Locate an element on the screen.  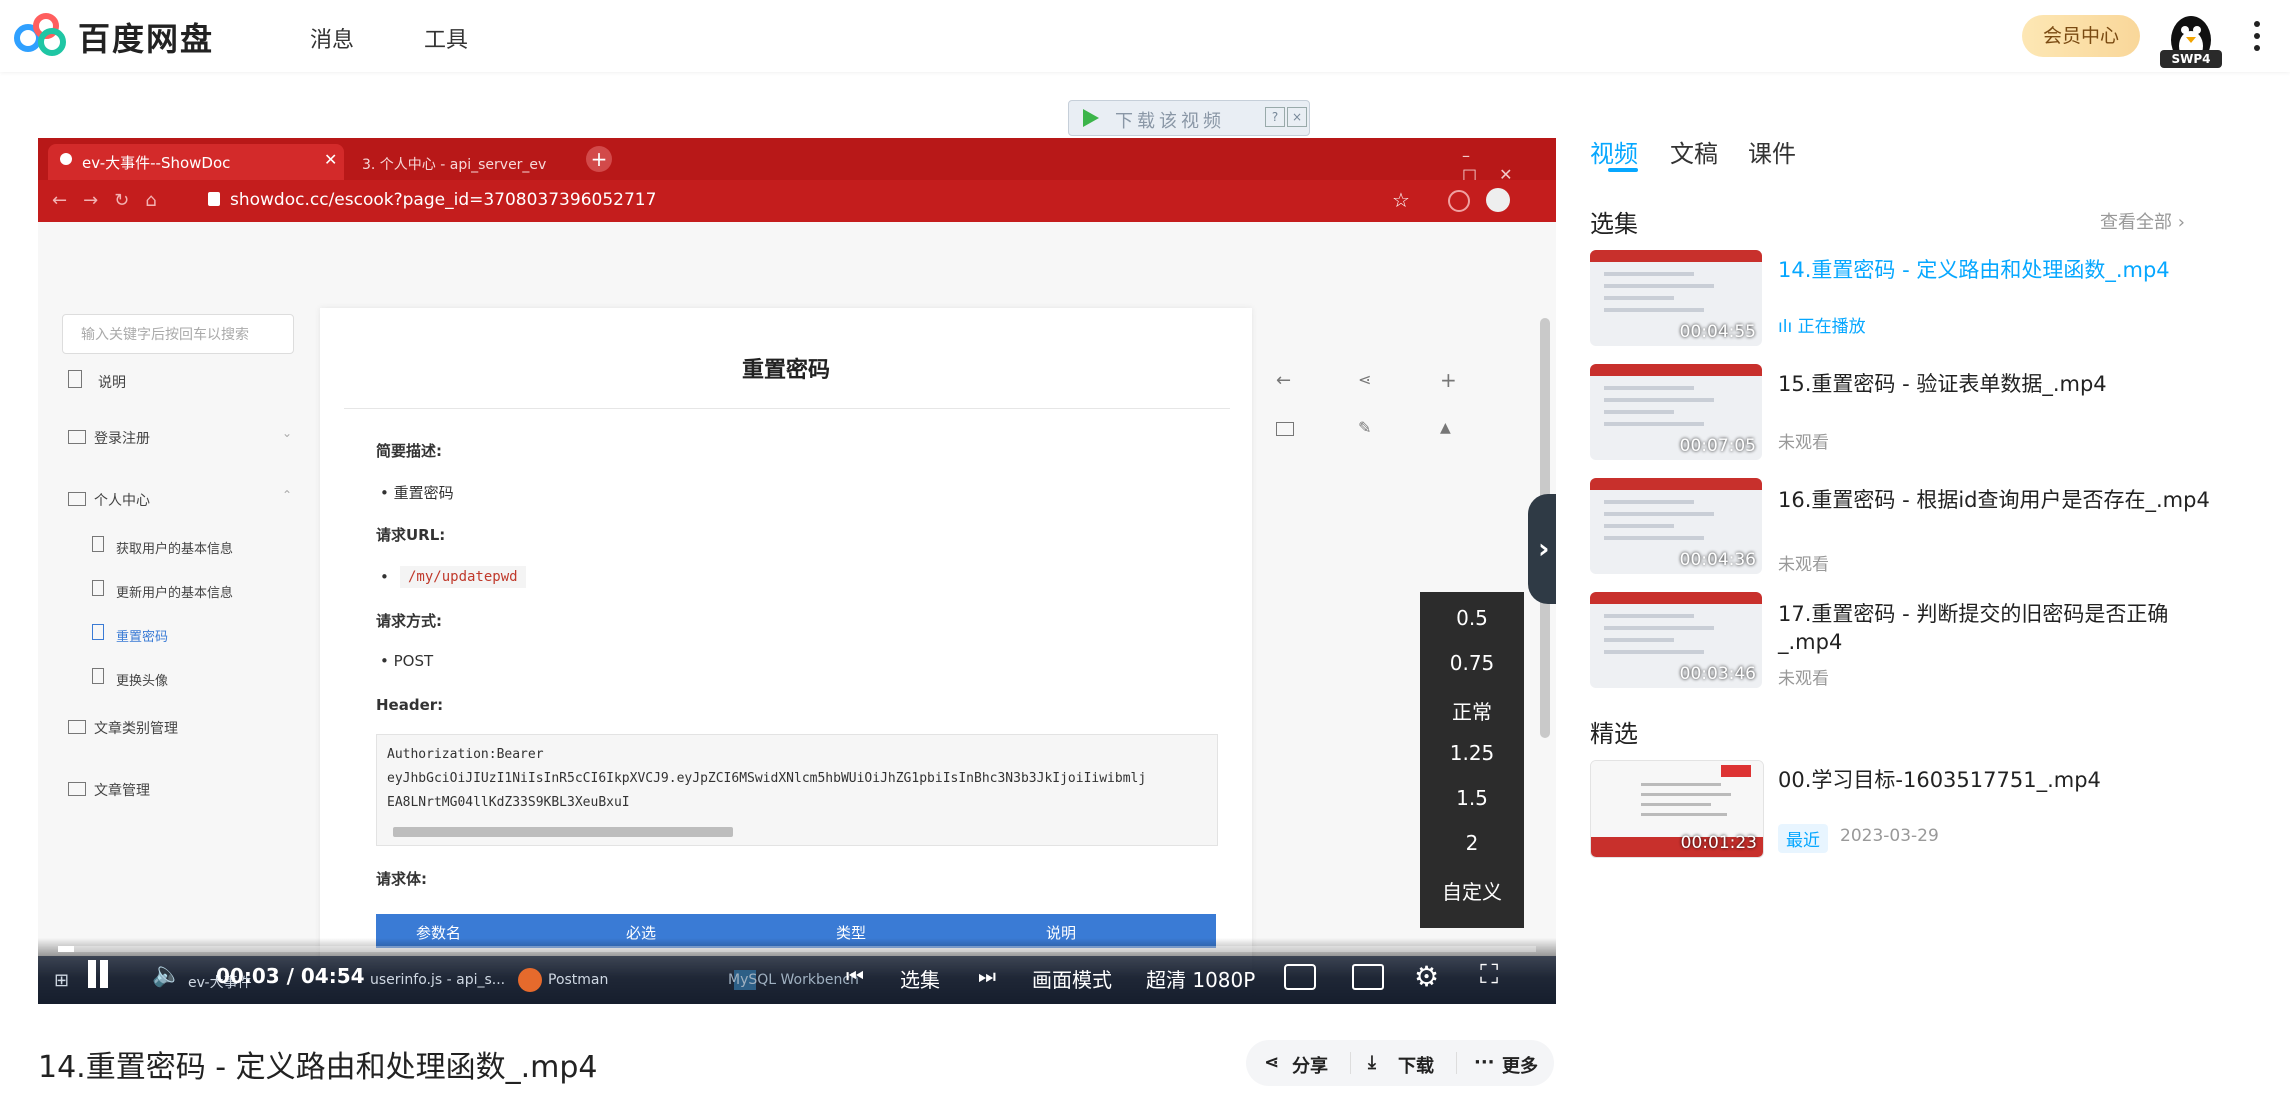
sidebar-sub-get-user: 获取用户的基本信息 is located at coordinates (175, 549).